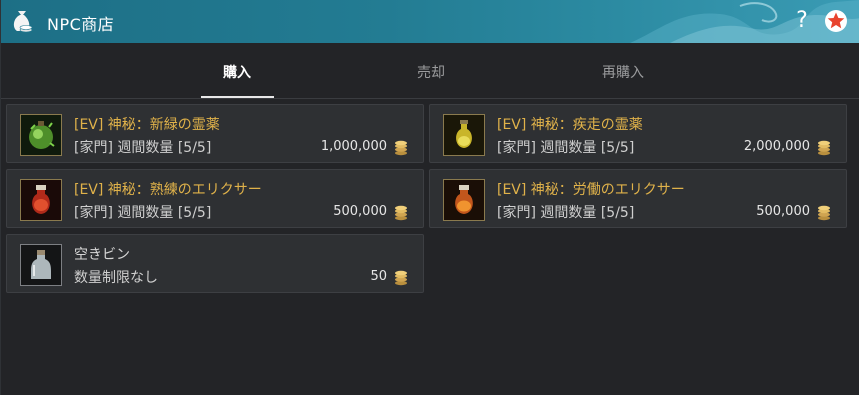  I want to click on orange-elixir-icon, so click(464, 200).